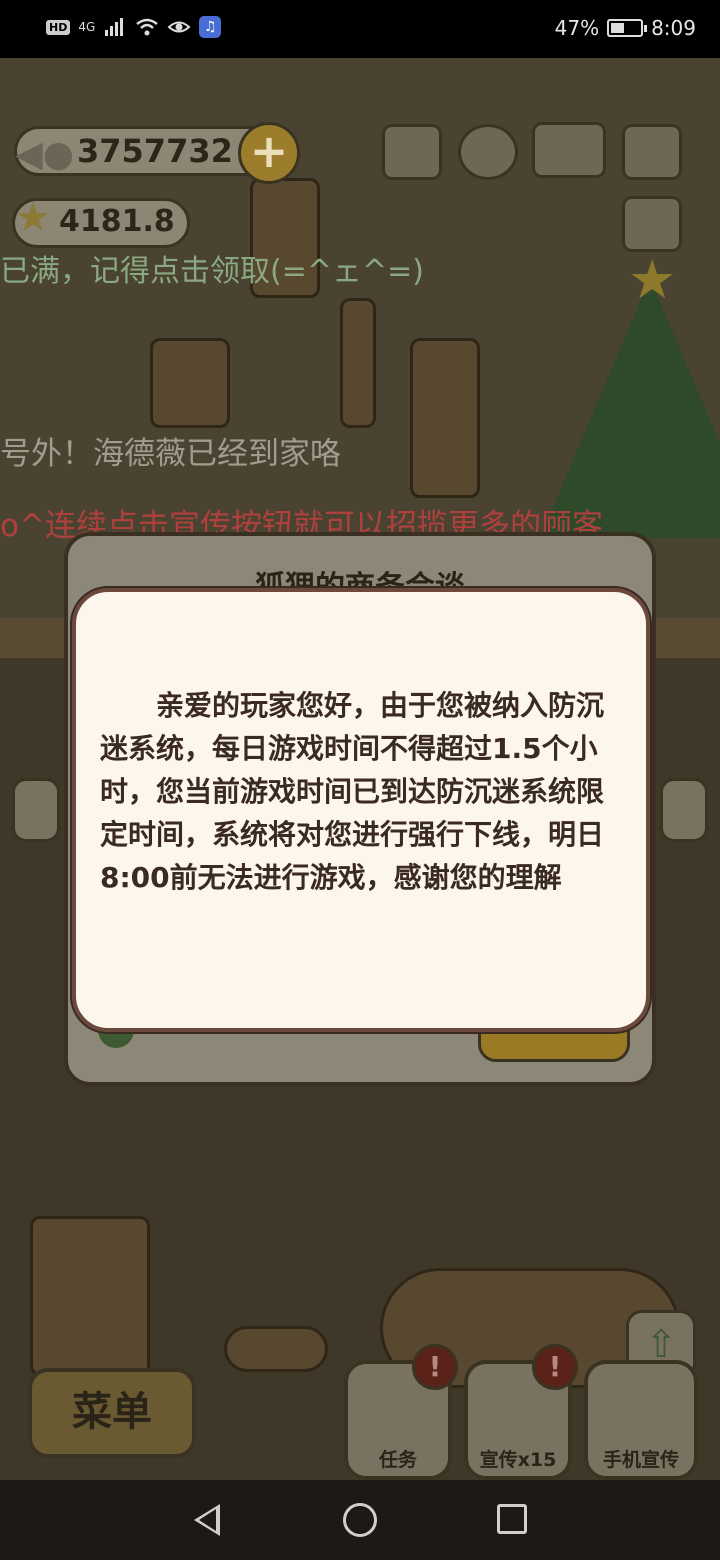  What do you see at coordinates (684, 810) in the screenshot?
I see `arrow-right-icon` at bounding box center [684, 810].